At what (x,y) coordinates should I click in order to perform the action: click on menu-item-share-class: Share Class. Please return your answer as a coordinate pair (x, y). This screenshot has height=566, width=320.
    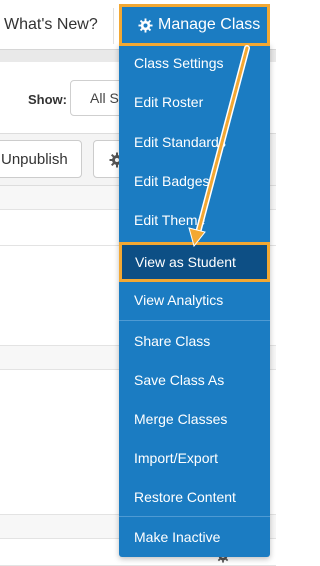
    Looking at the image, I should click on (194, 341).